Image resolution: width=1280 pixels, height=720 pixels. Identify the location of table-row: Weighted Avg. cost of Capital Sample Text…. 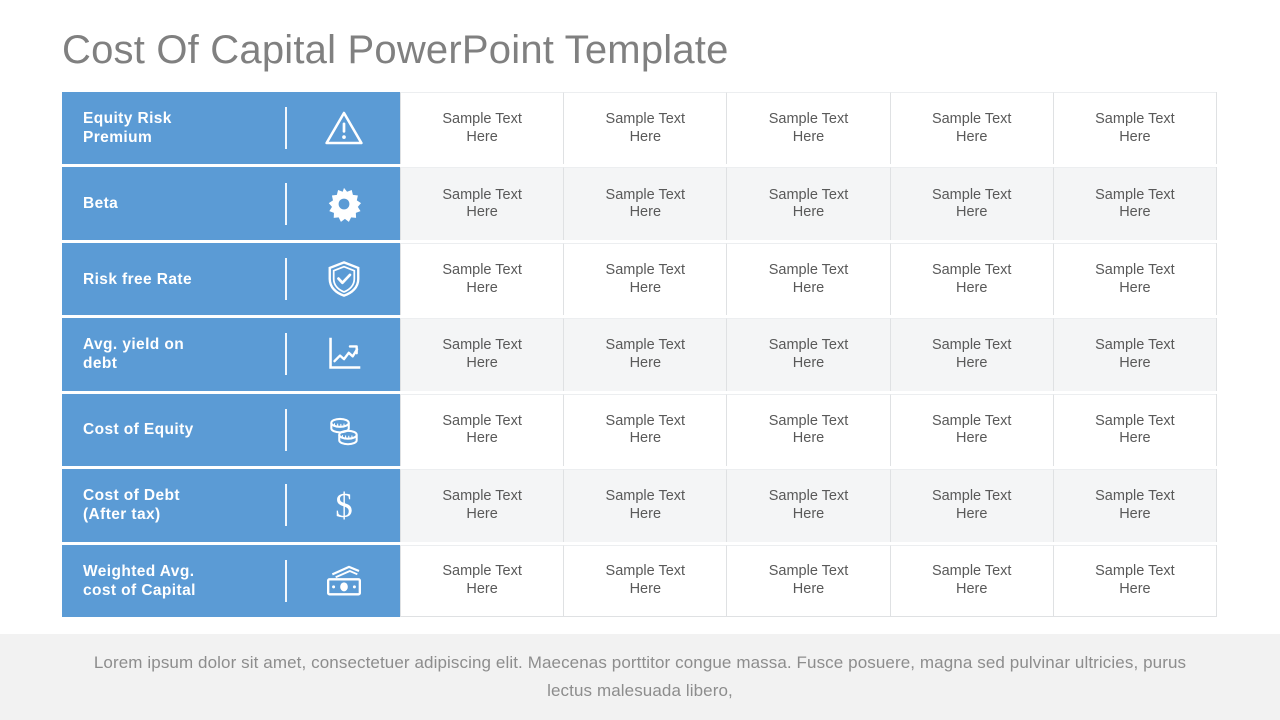
(639, 580).